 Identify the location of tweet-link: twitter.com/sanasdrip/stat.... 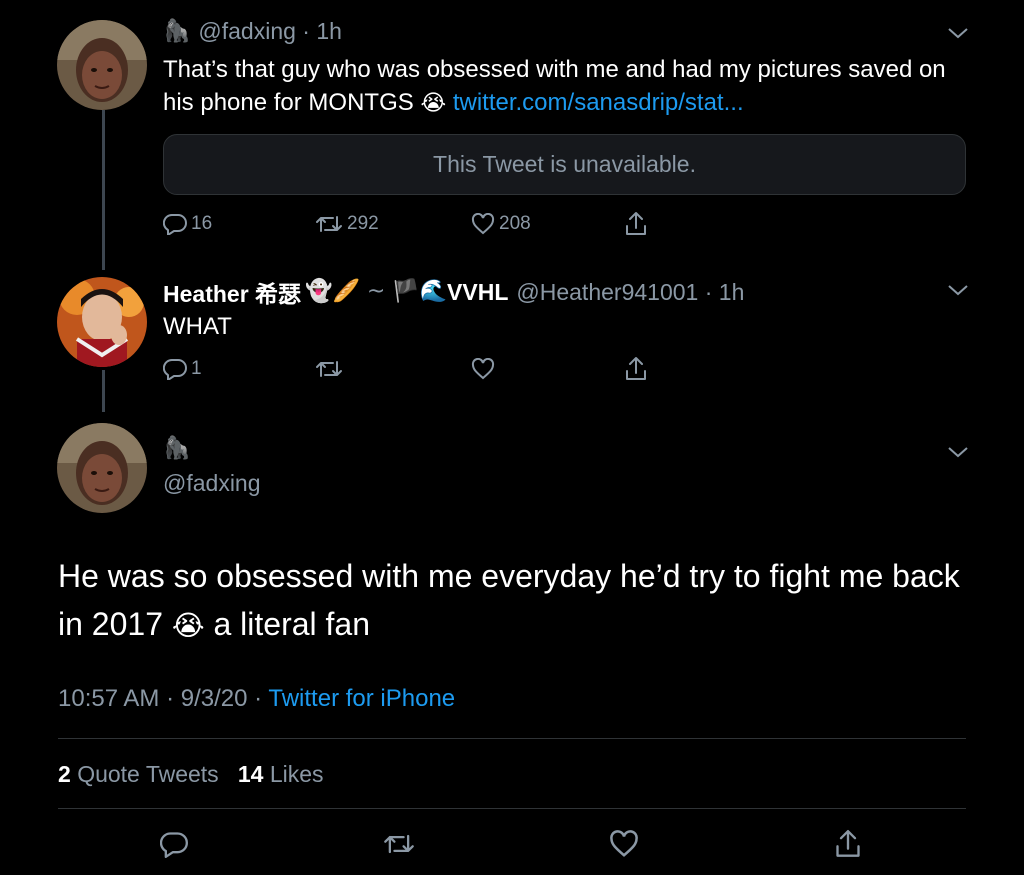
(598, 102).